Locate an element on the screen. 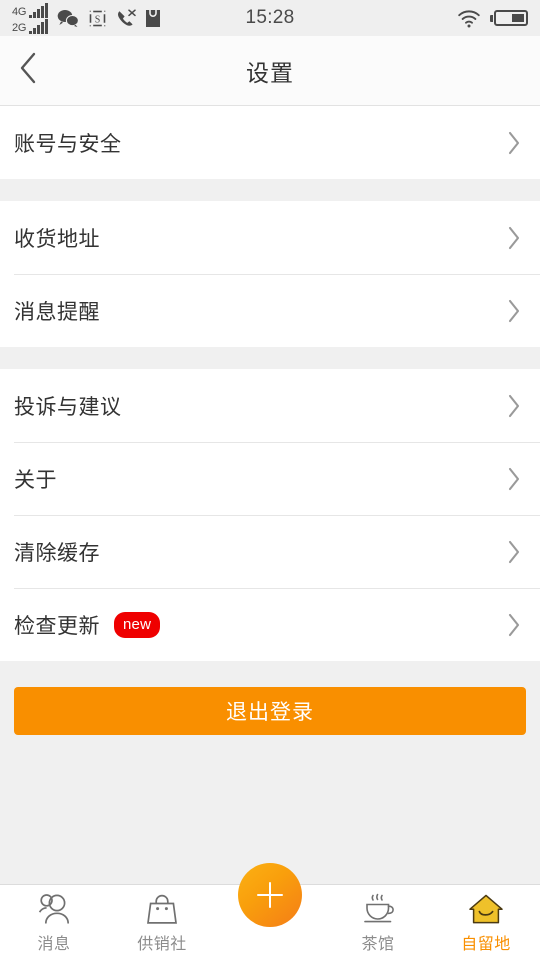  bottom-tab-bar: 消息 供销社 茶馆 自留地 is located at coordinates (270, 911).